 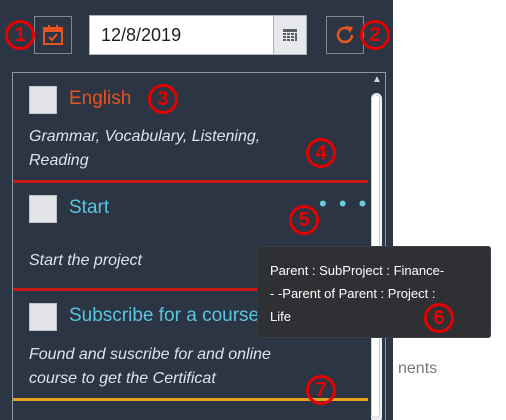 I want to click on calendar-icon, so click(x=53, y=35).